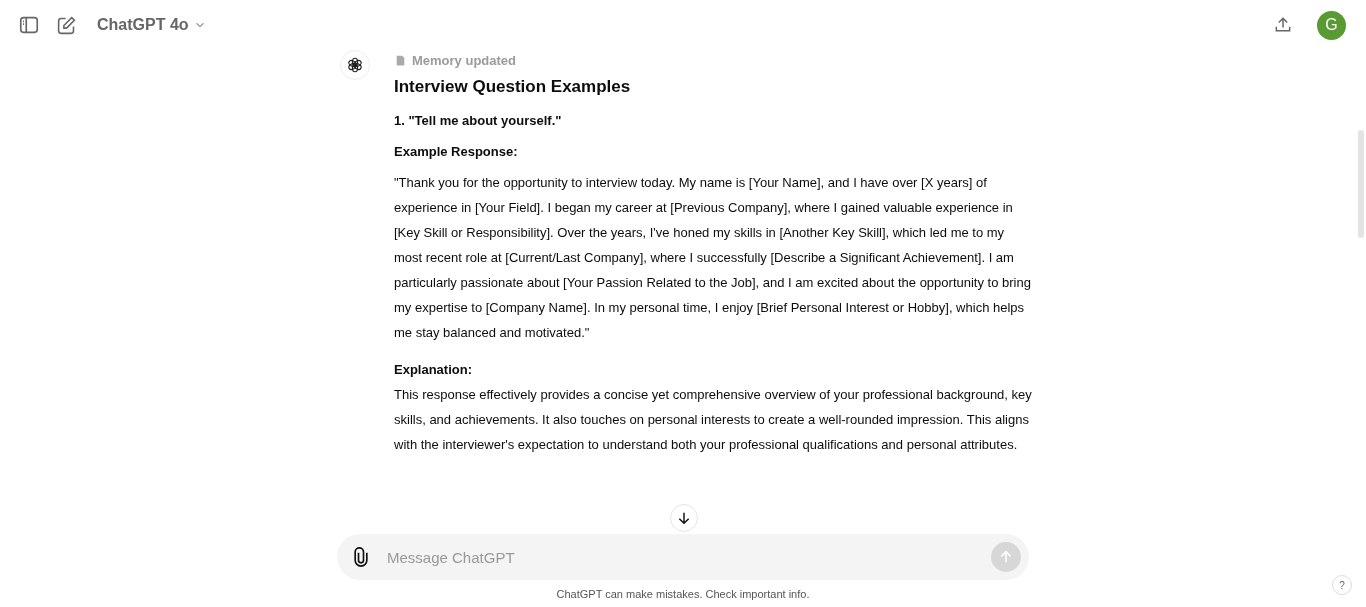 The height and width of the screenshot is (607, 1366). I want to click on arrow-down-icon, so click(684, 518).